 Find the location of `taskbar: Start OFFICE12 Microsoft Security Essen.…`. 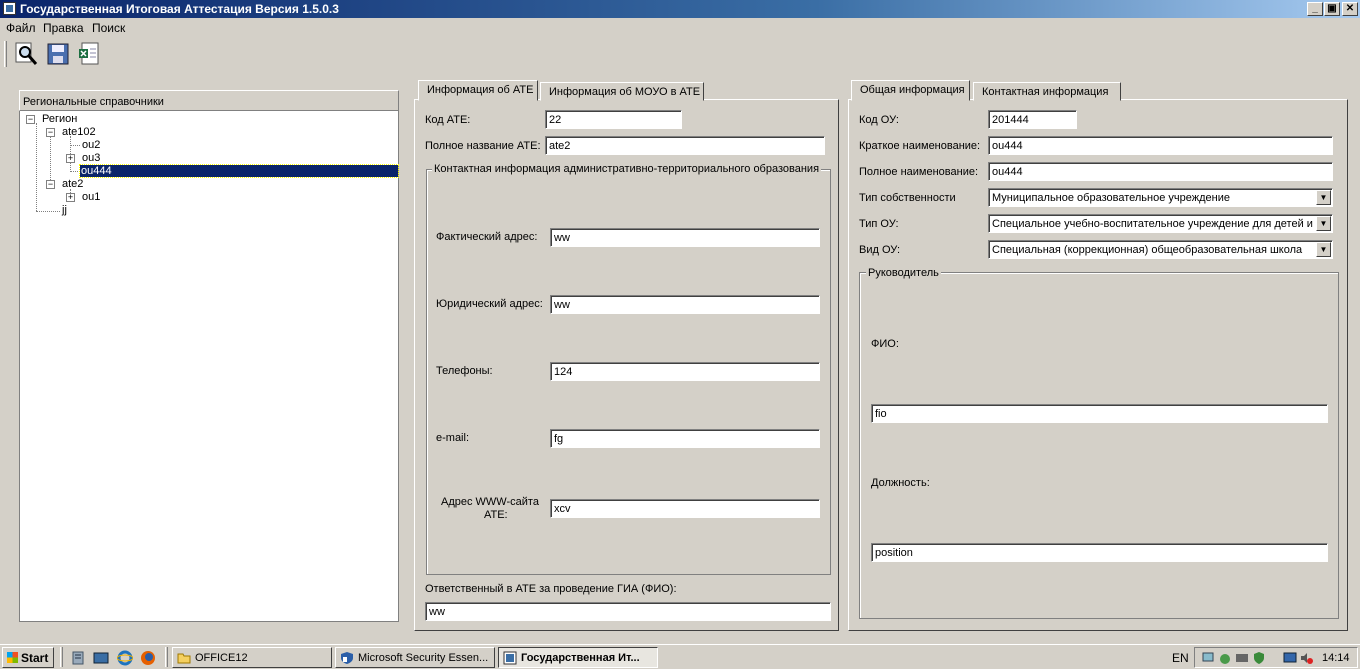

taskbar: Start OFFICE12 Microsoft Security Essen.… is located at coordinates (680, 656).